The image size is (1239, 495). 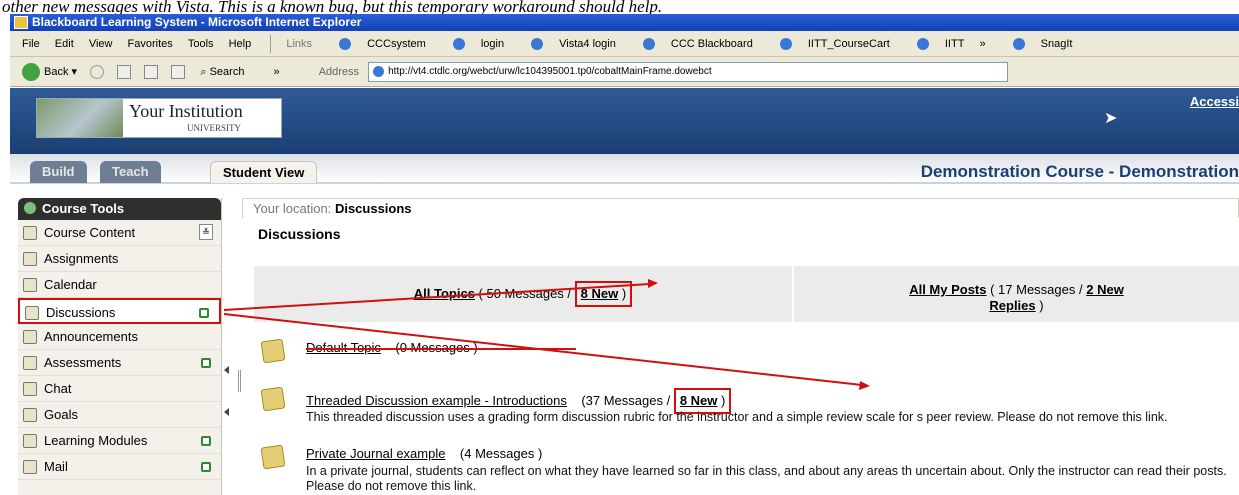 What do you see at coordinates (30, 363) in the screenshot?
I see `assessments-icon` at bounding box center [30, 363].